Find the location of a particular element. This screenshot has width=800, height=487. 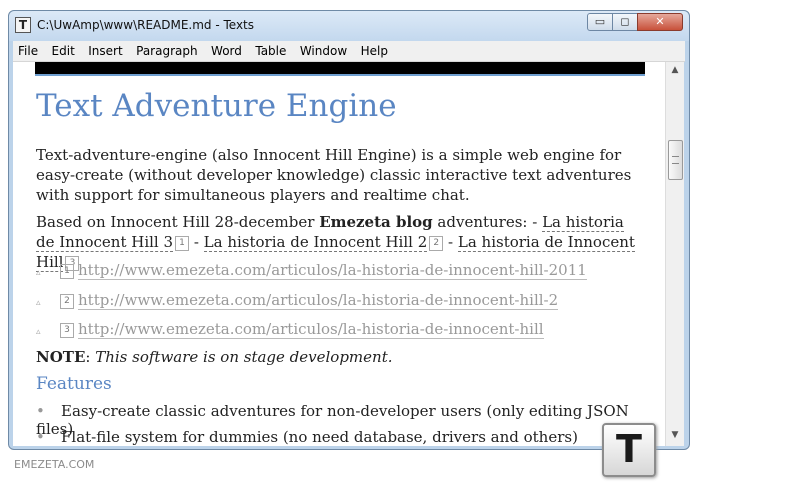

grip-icon is located at coordinates (675, 160).